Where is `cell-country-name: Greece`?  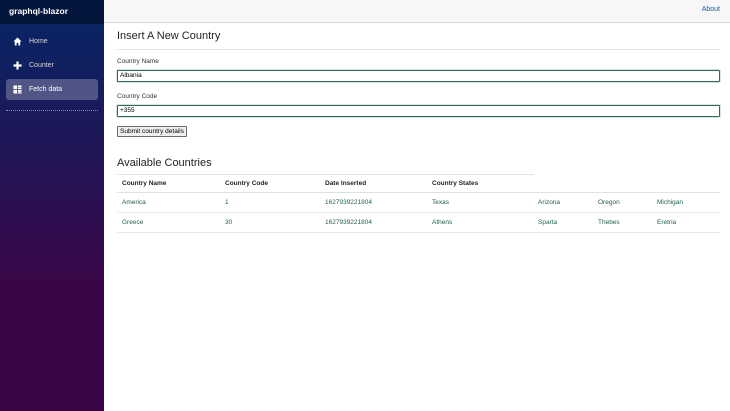 cell-country-name: Greece is located at coordinates (168, 222).